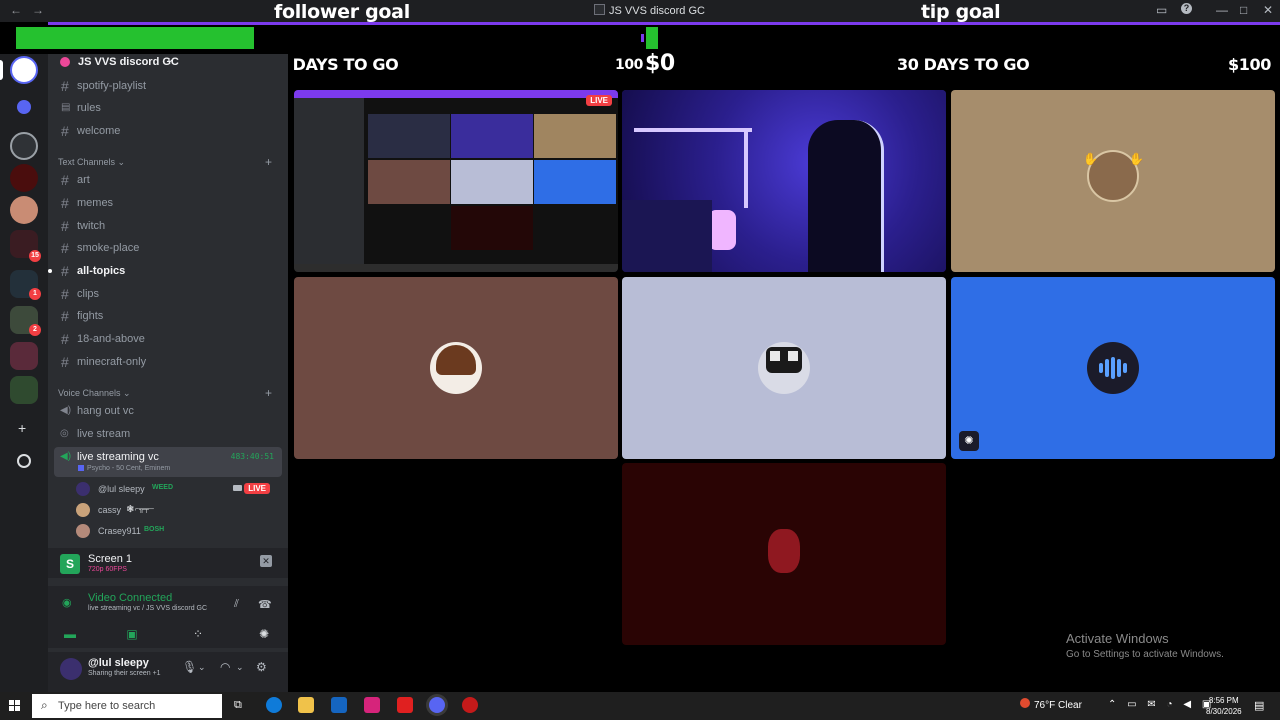 The height and width of the screenshot is (720, 1280). What do you see at coordinates (38, 10) in the screenshot?
I see `forward-icon: →` at bounding box center [38, 10].